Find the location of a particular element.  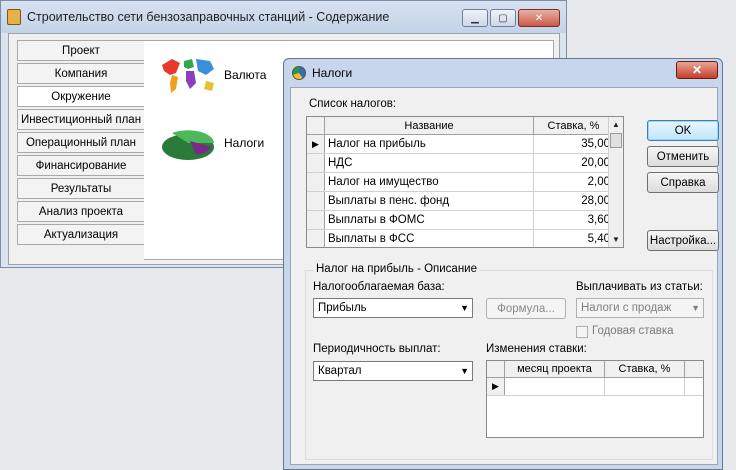

table-row: НДС 20,00 is located at coordinates (465, 163).